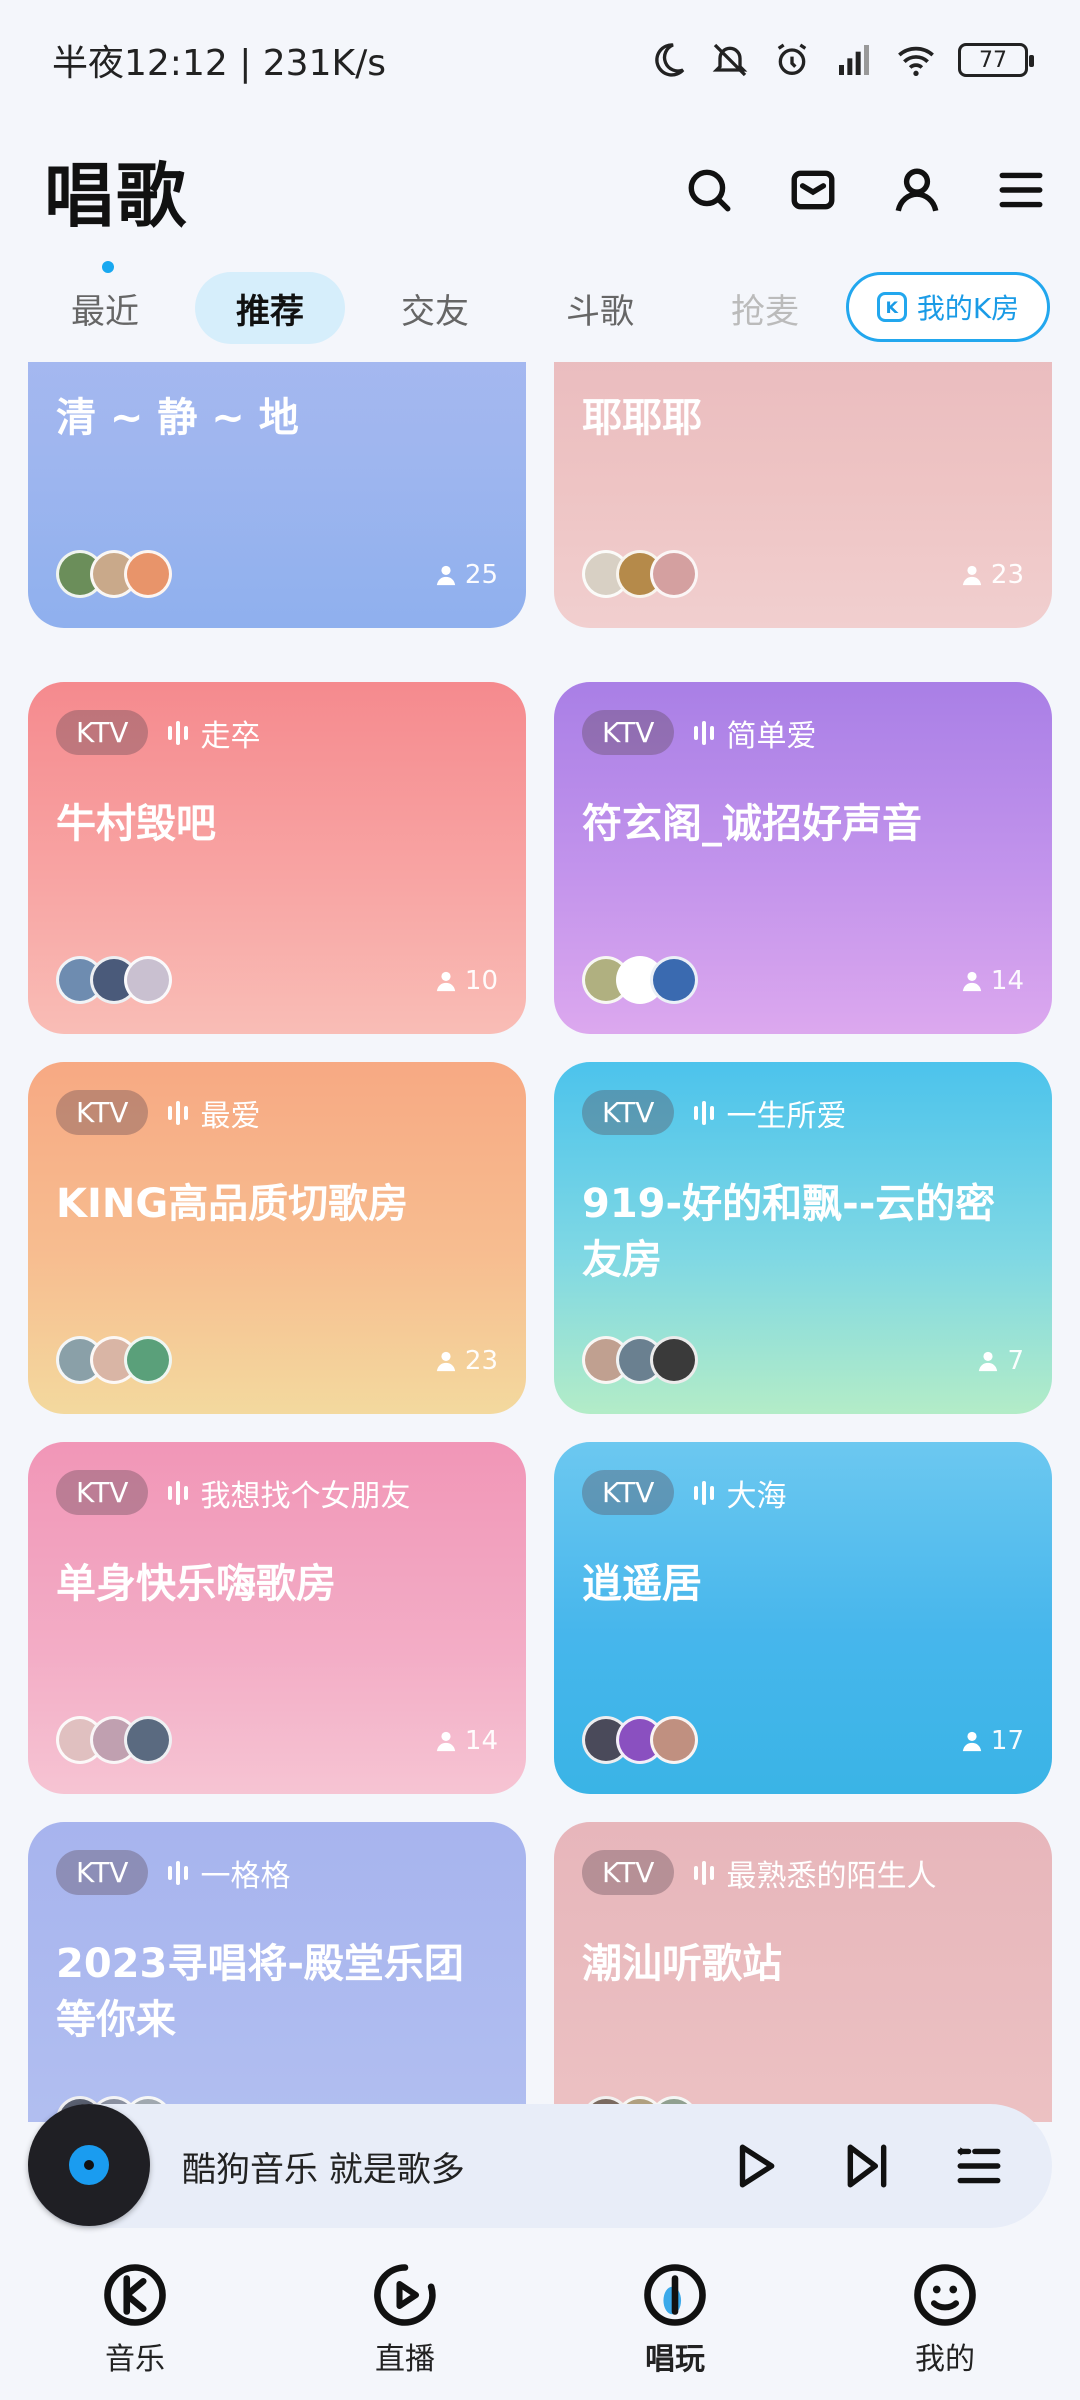  Describe the element at coordinates (600, 308) in the screenshot. I see `tab-battle: 斗歌` at that location.